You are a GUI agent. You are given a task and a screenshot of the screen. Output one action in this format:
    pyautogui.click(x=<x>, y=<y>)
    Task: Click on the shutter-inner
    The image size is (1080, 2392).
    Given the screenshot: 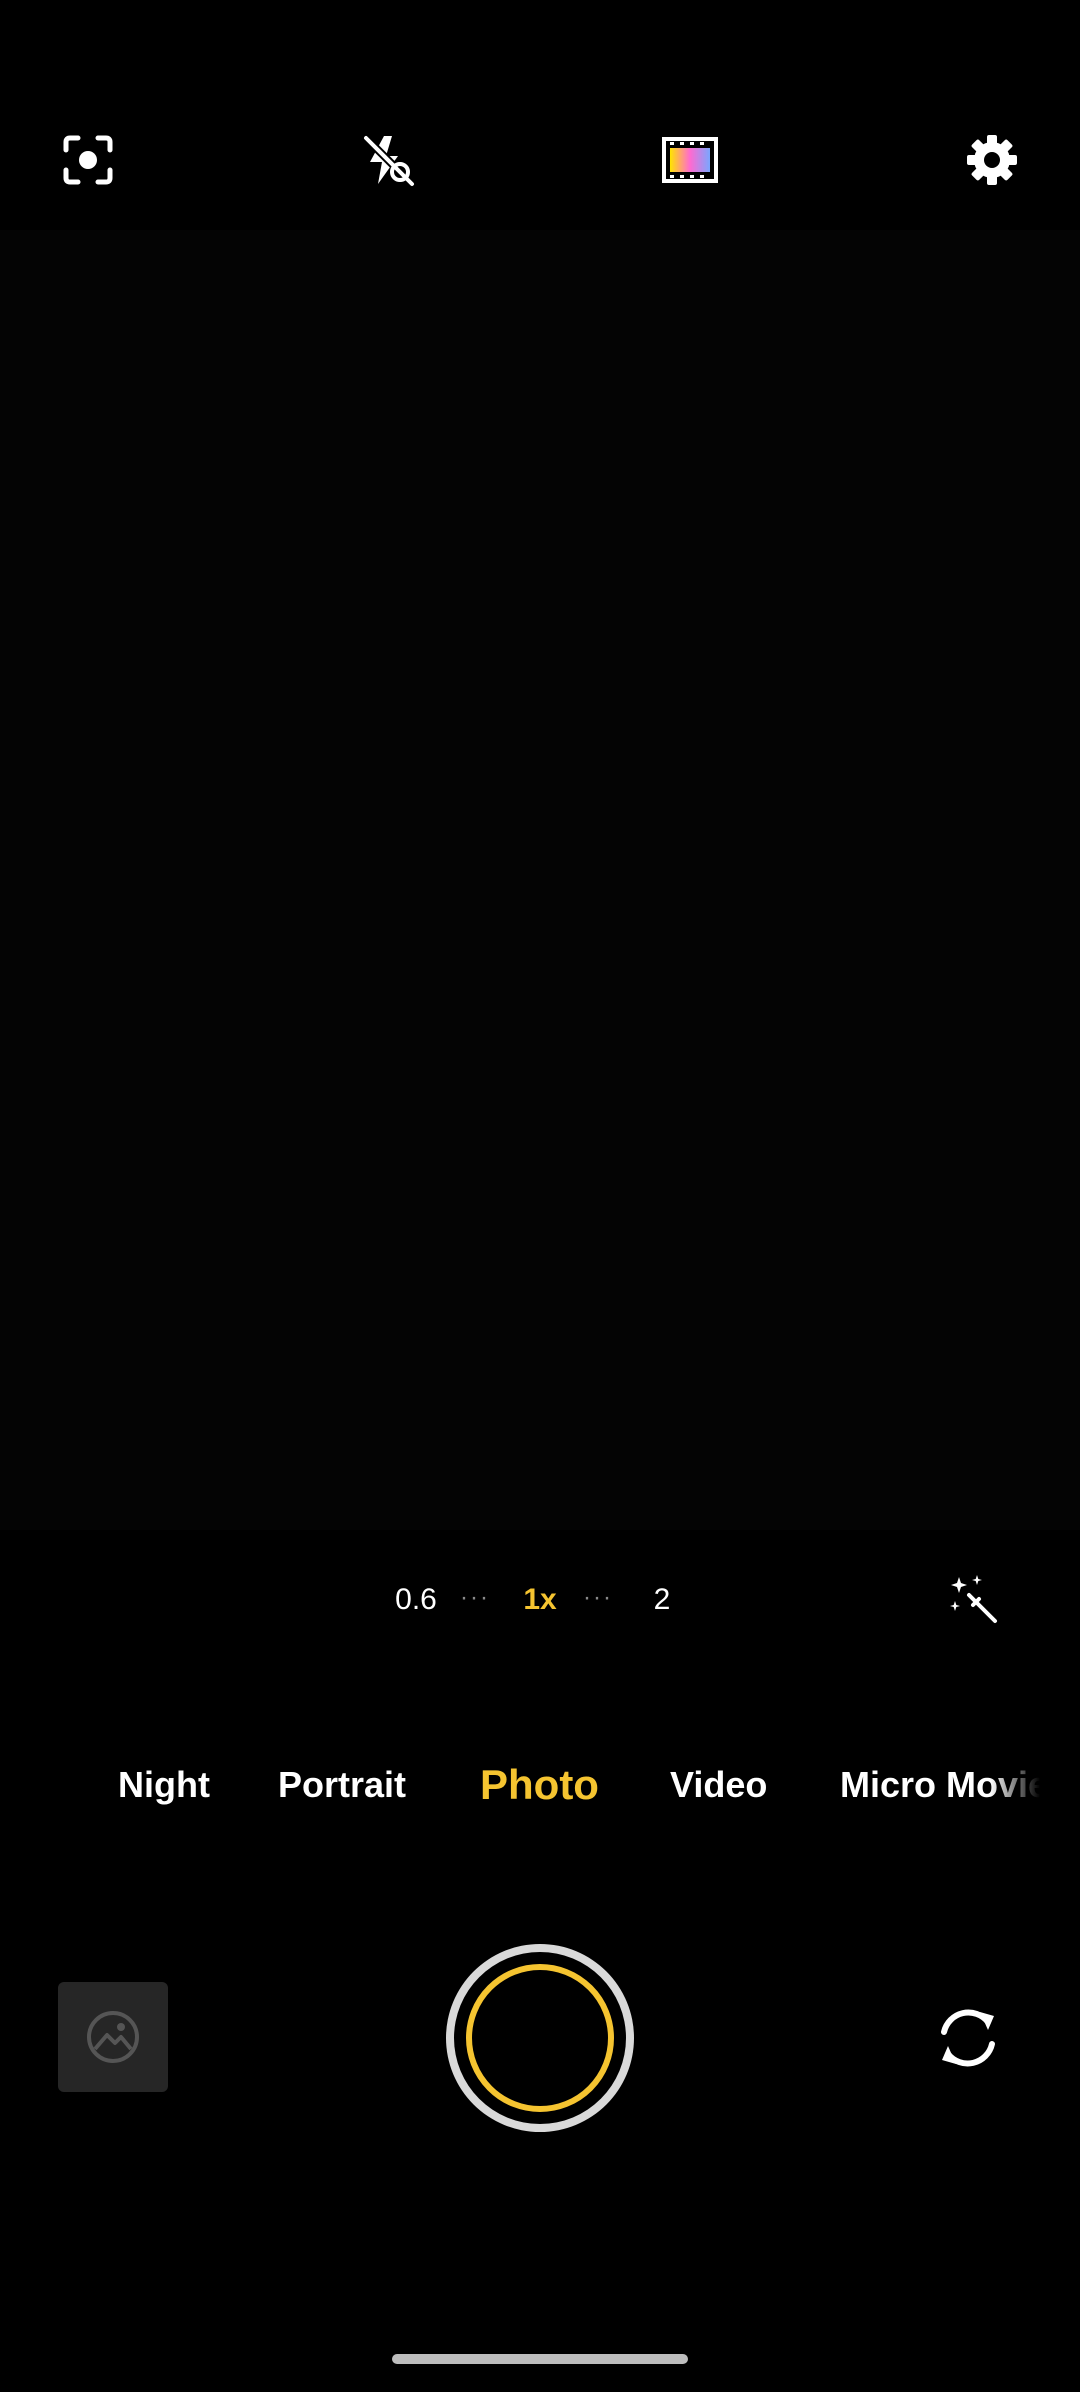 What is the action you would take?
    pyautogui.click(x=540, y=2038)
    